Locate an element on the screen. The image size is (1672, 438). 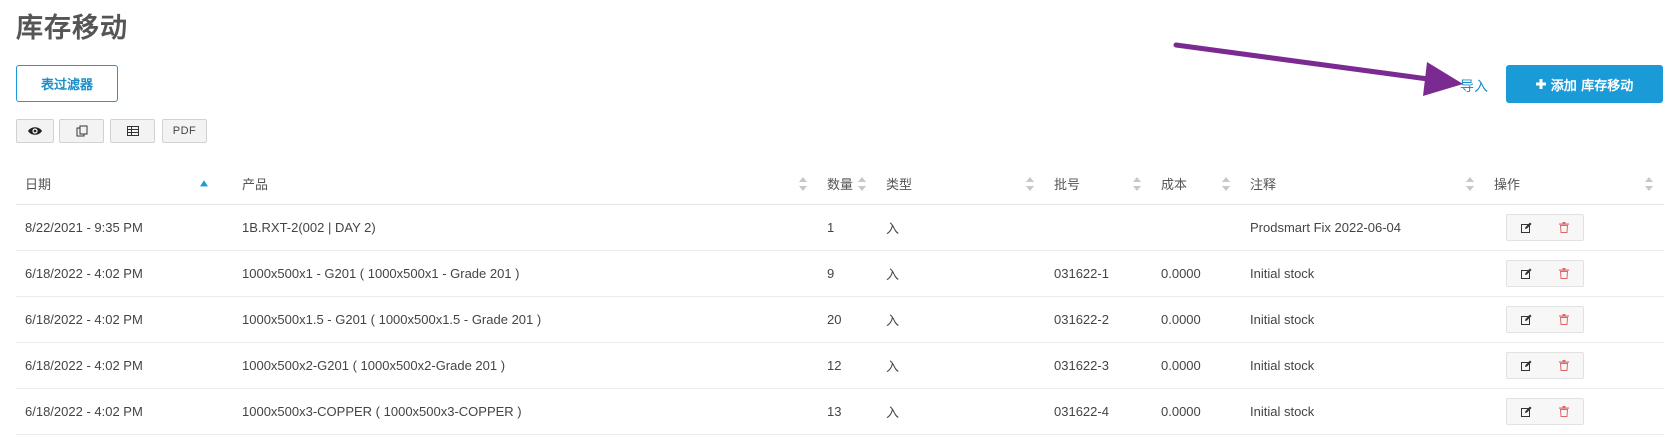
column-header-cost: 成本 is located at coordinates (1196, 183).